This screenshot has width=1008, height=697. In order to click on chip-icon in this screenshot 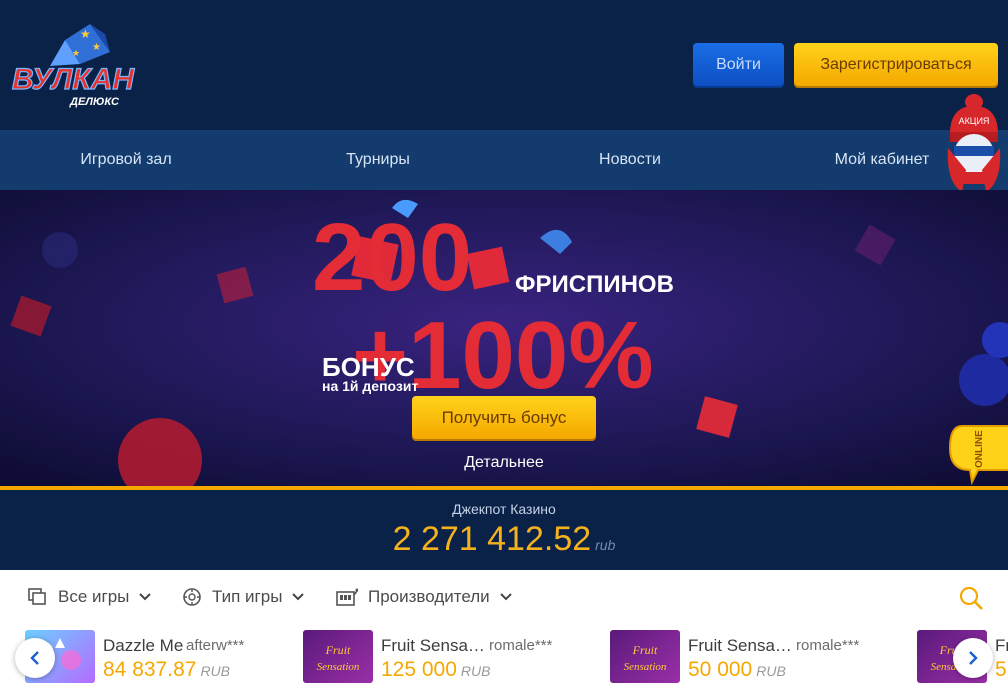, I will do `click(192, 597)`.